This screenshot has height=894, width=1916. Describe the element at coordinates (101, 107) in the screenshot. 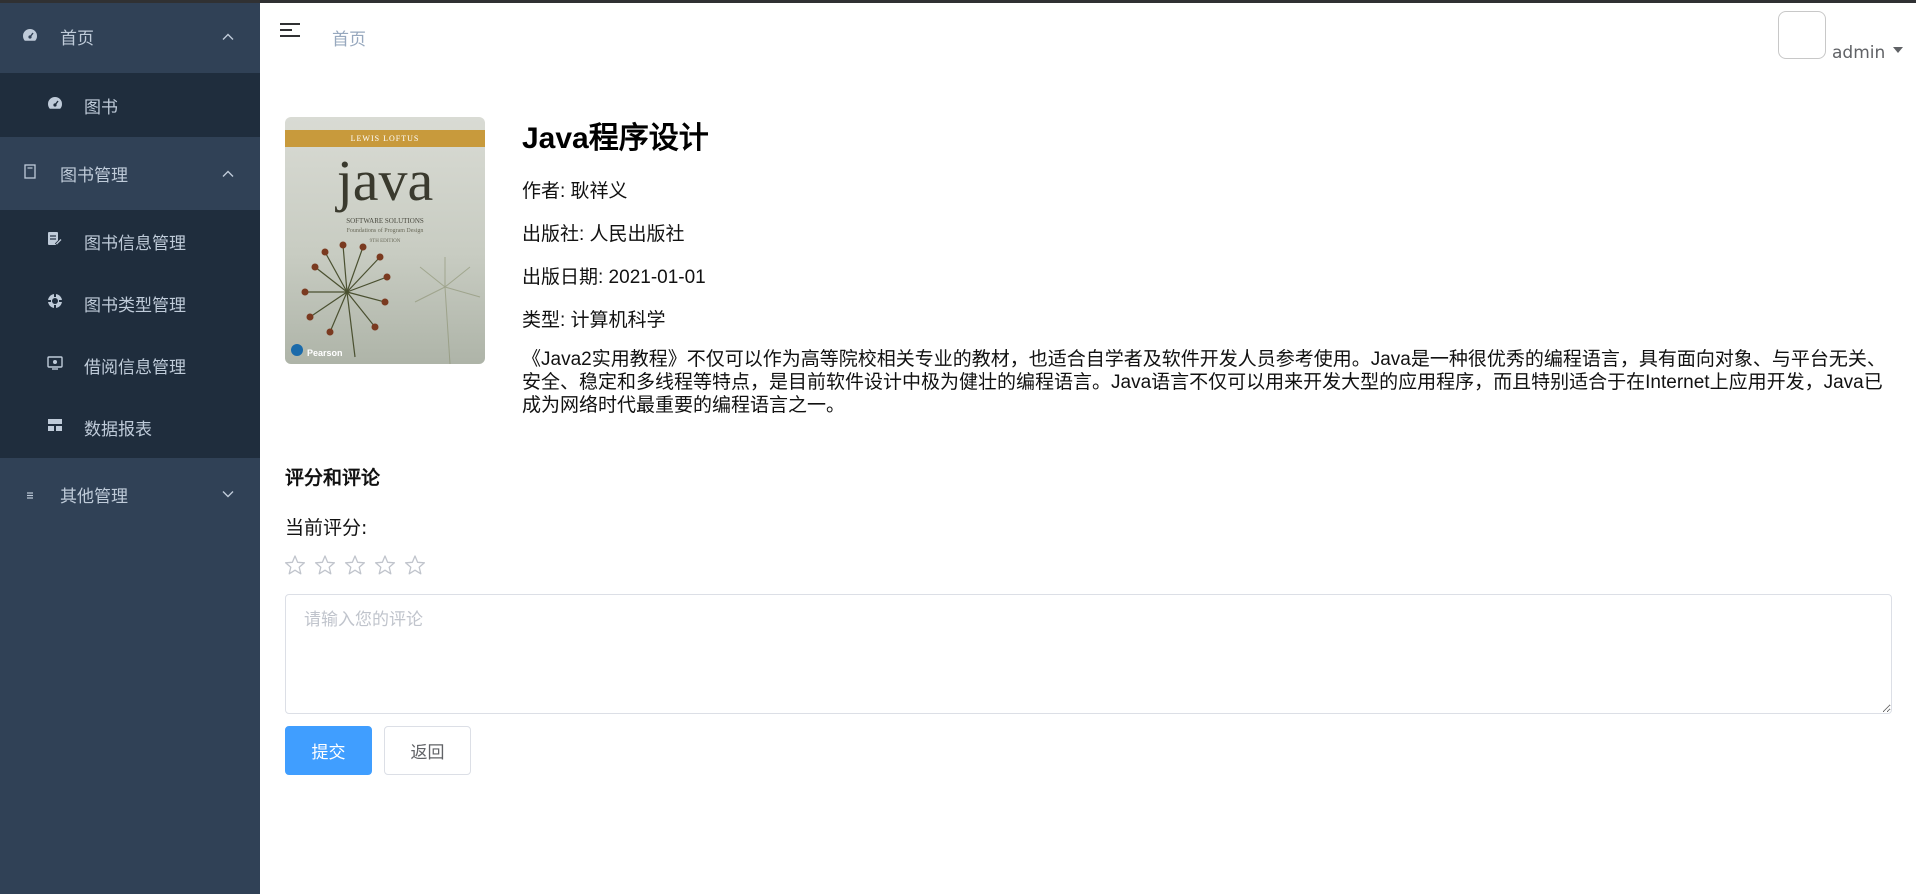

I see `sidebar-item-label: 图书` at that location.